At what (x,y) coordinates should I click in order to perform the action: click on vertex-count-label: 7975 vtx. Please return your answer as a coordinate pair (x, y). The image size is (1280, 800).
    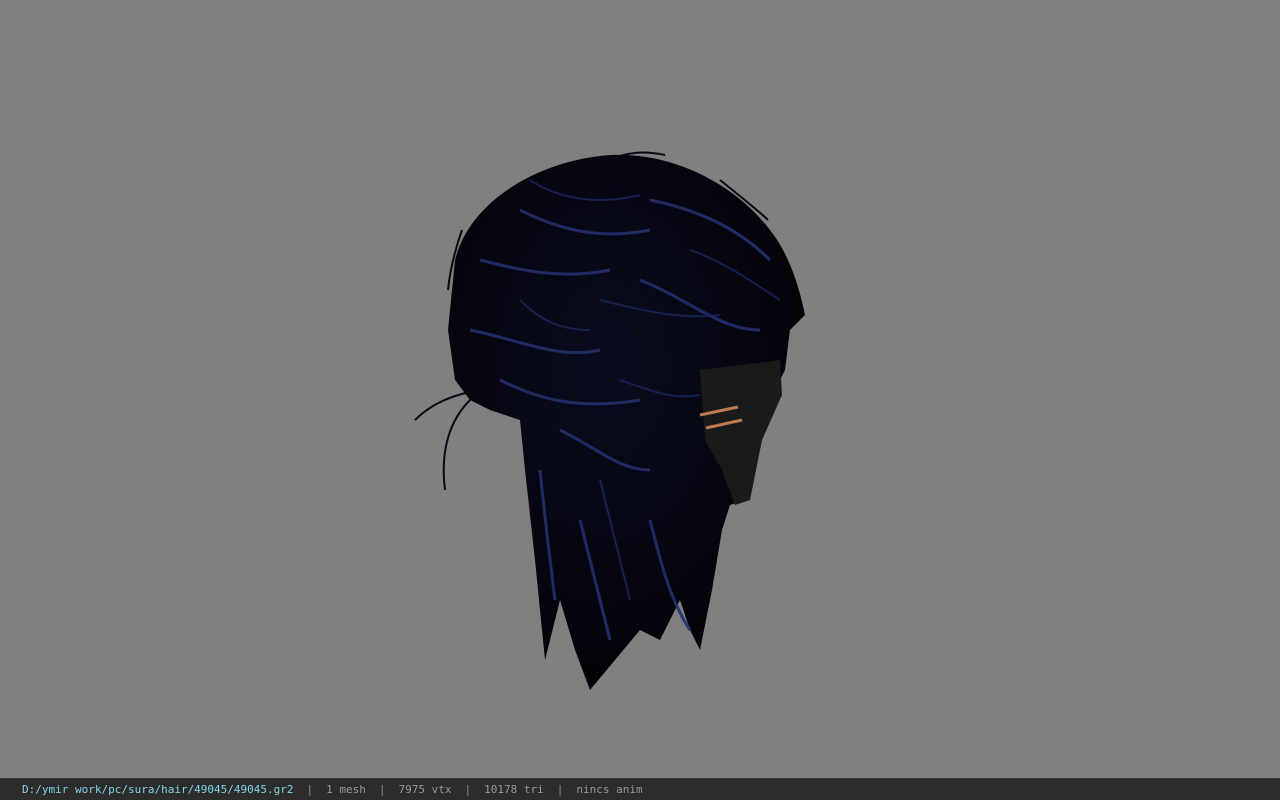
    Looking at the image, I should click on (425, 789).